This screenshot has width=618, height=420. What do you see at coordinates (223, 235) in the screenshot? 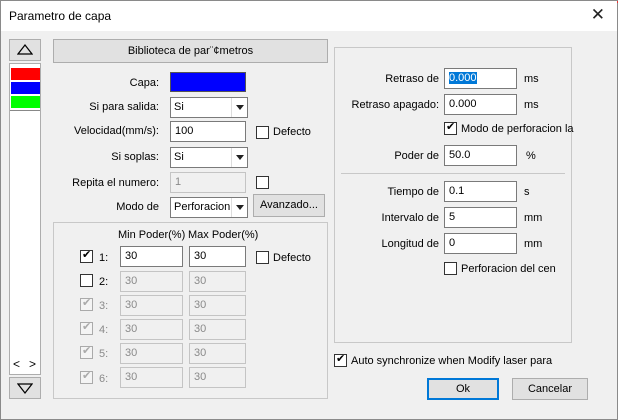
I see `max-power-header: Max Poder(%)` at bounding box center [223, 235].